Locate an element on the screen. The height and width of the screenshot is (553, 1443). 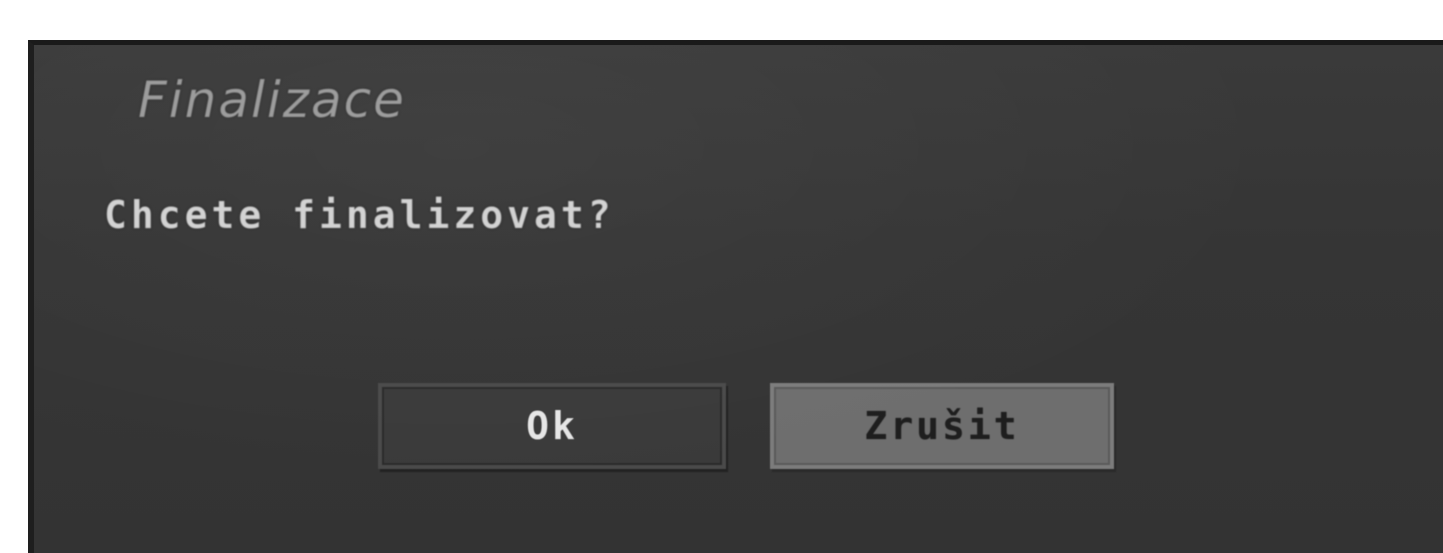
cancel-button: Zrušit is located at coordinates (942, 426).